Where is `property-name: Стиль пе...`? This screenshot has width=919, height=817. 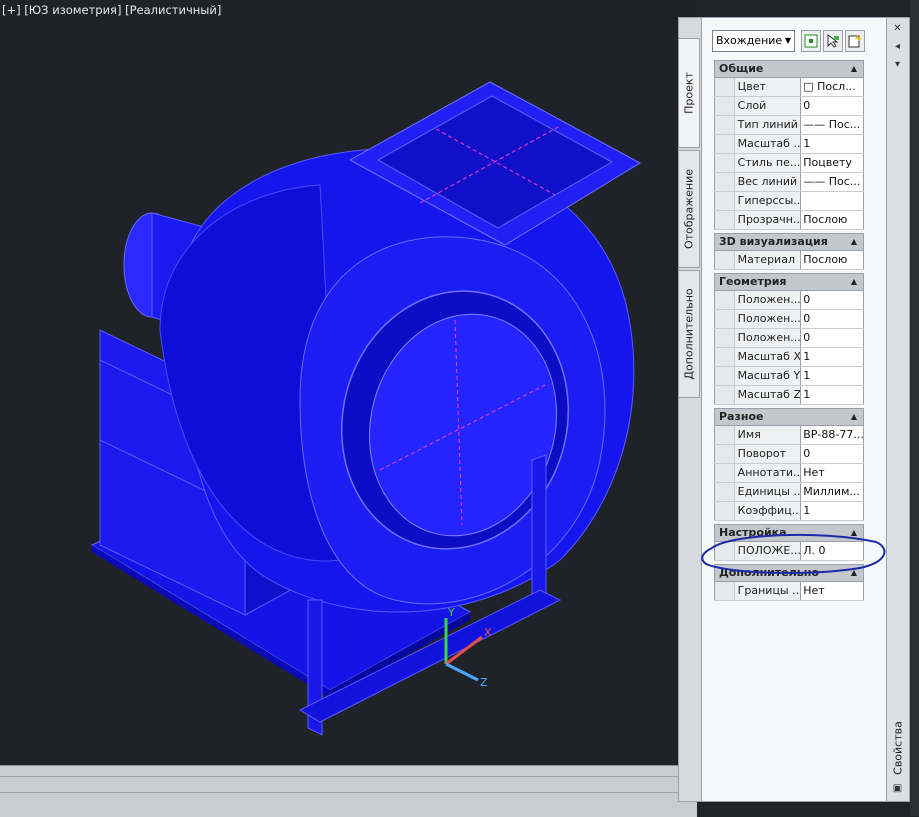 property-name: Стиль пе... is located at coordinates (767, 163).